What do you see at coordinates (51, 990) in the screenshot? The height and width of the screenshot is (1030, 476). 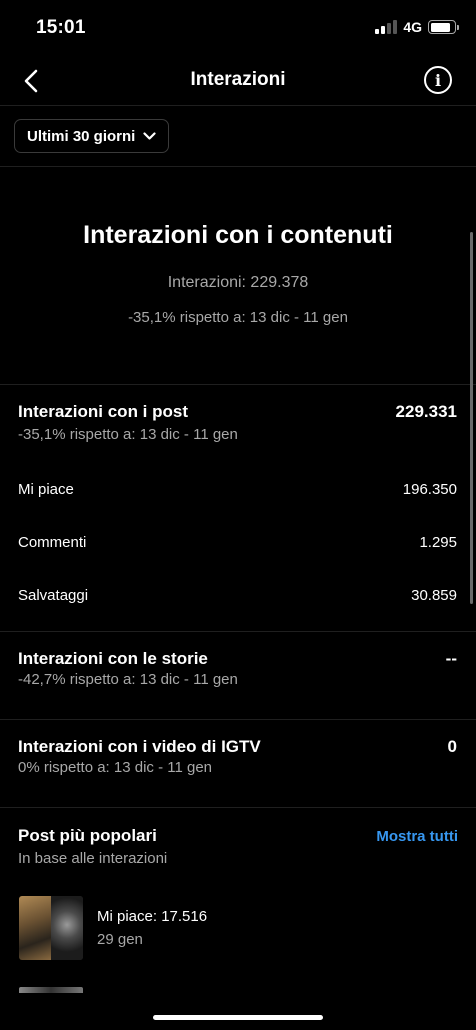 I see `next-post-thumbnail` at bounding box center [51, 990].